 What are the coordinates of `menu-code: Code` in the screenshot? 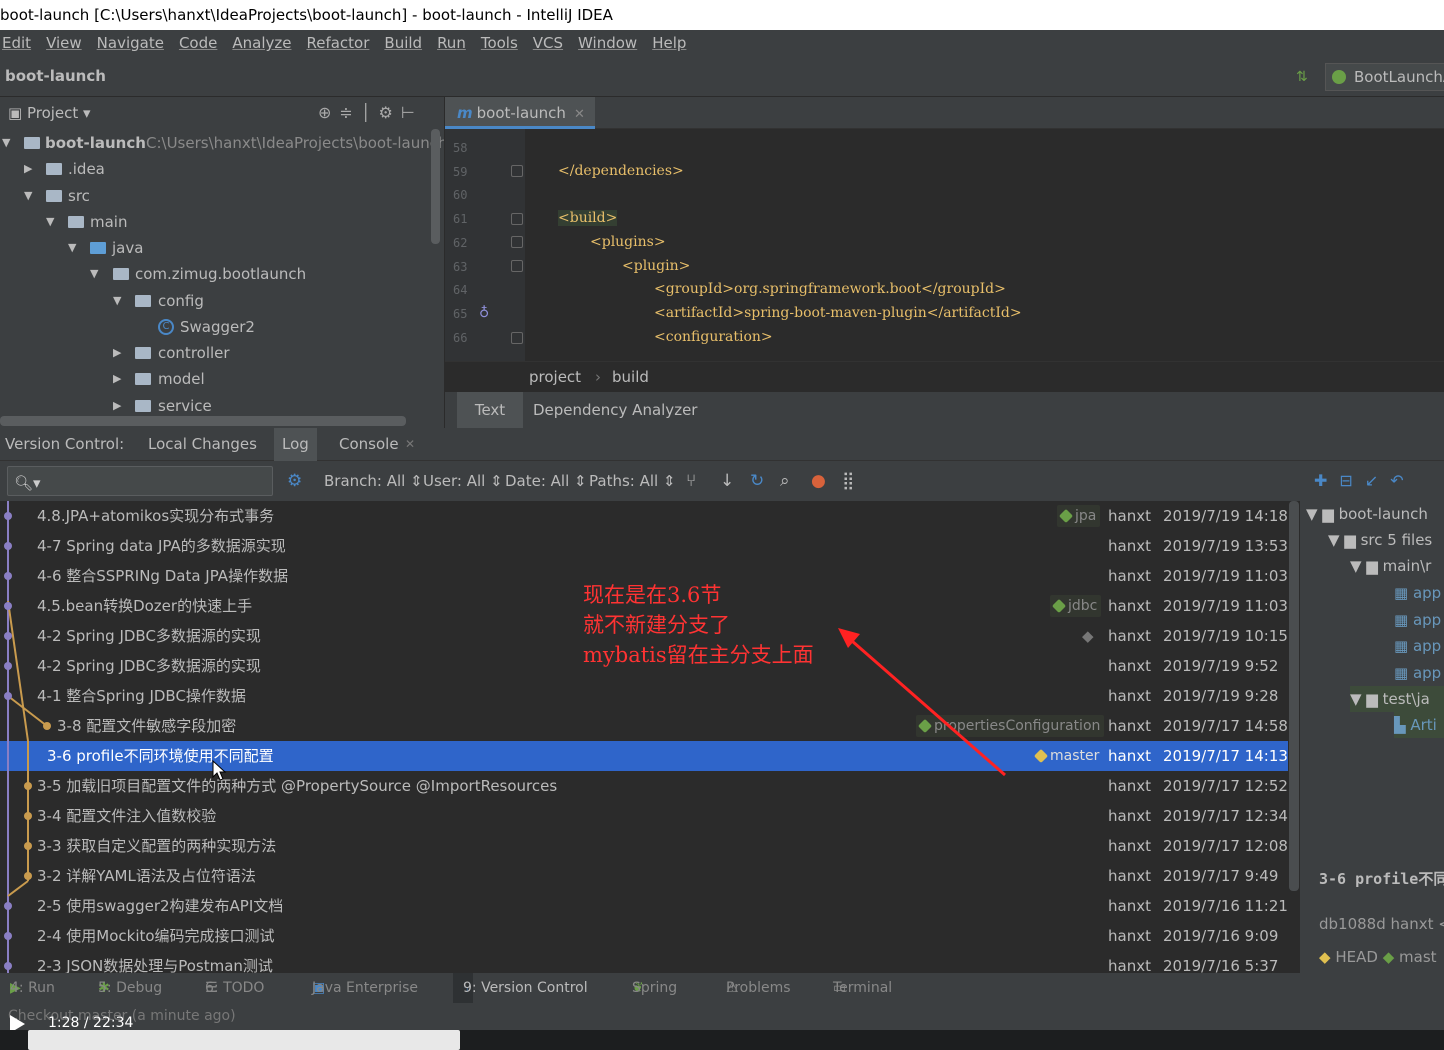 It's located at (198, 43).